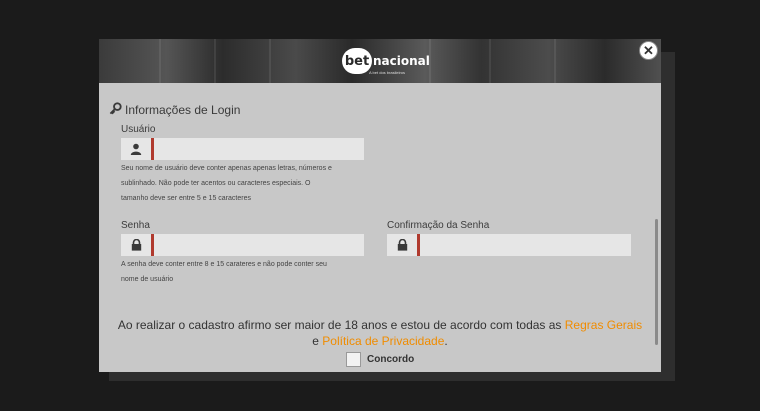 This screenshot has width=760, height=411. I want to click on header-banner: bet nacional A bet dos brasileiros, so click(380, 61).